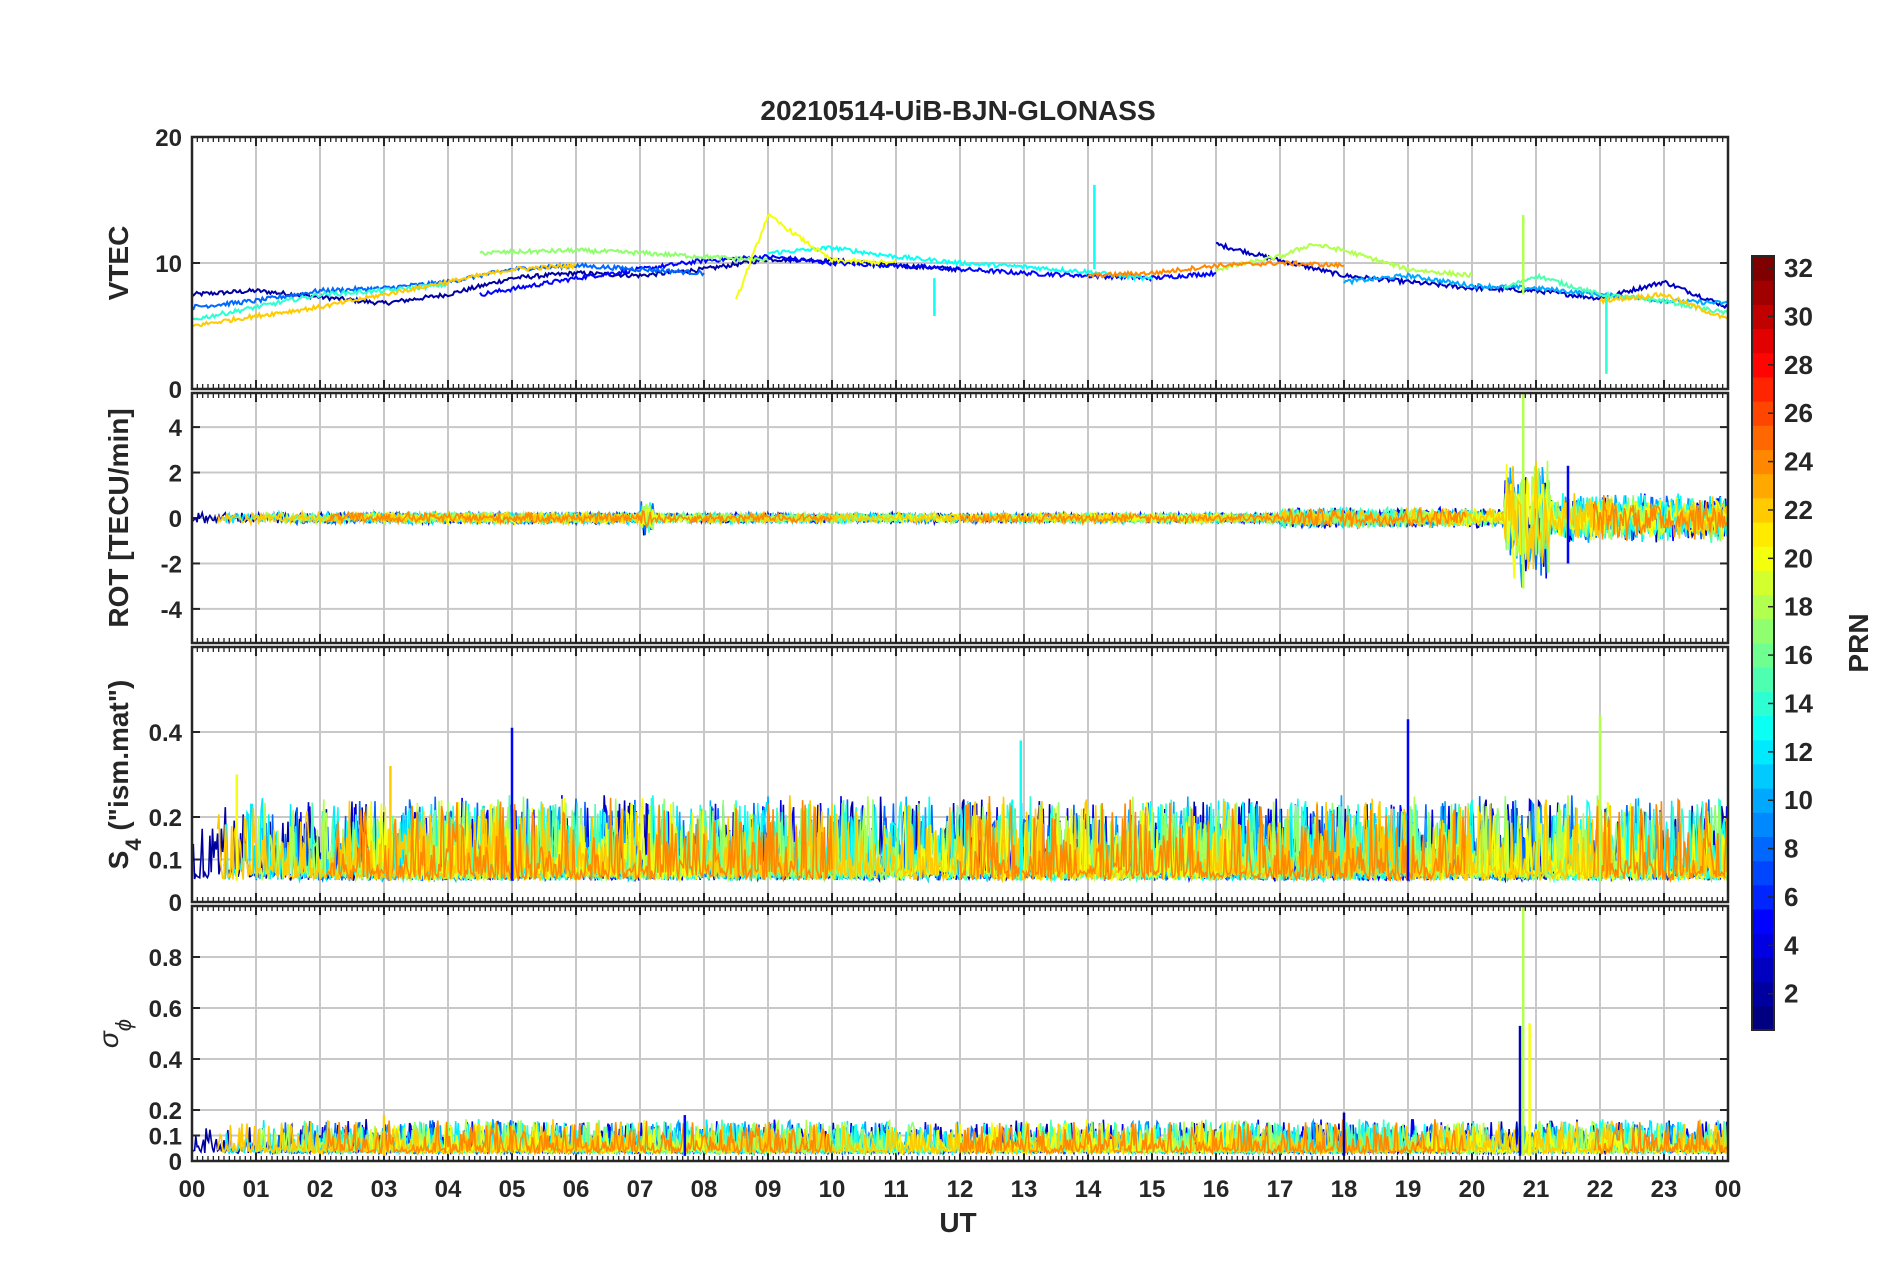  I want to click on x-tick-label: 01, so click(256, 1189).